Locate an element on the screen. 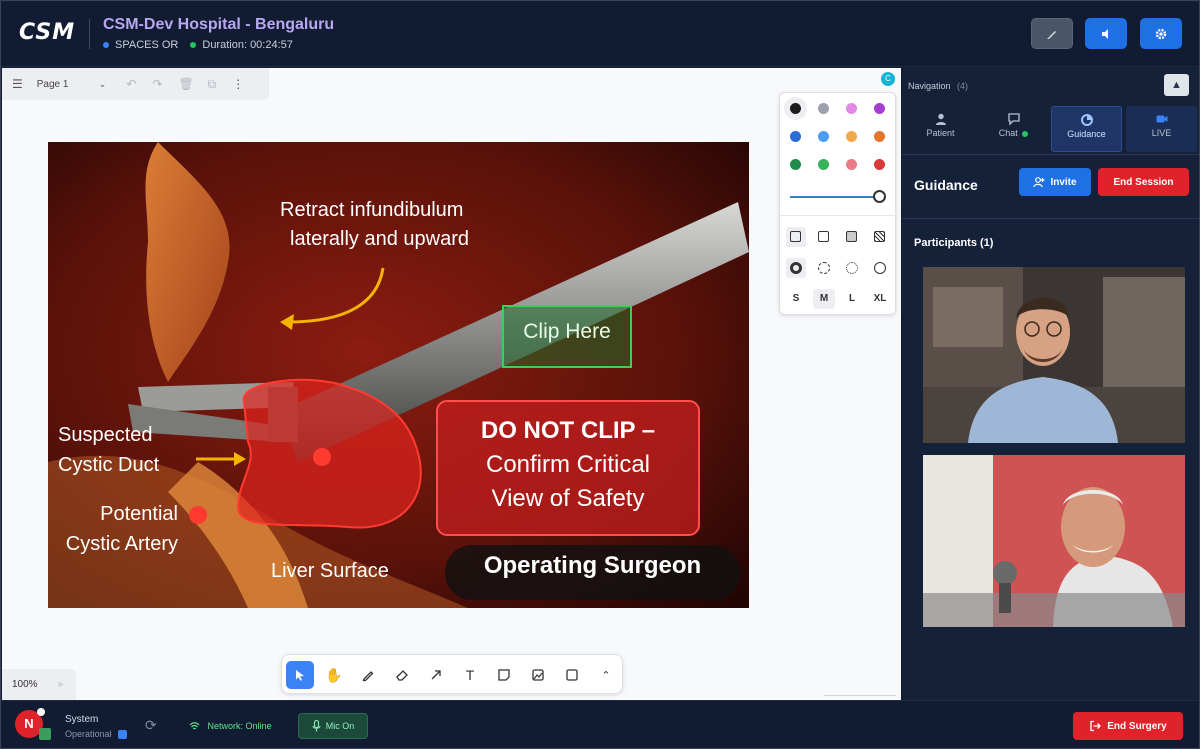 The width and height of the screenshot is (1200, 749). potential-annotation: Potential Cystic Artery is located at coordinates (113, 529).